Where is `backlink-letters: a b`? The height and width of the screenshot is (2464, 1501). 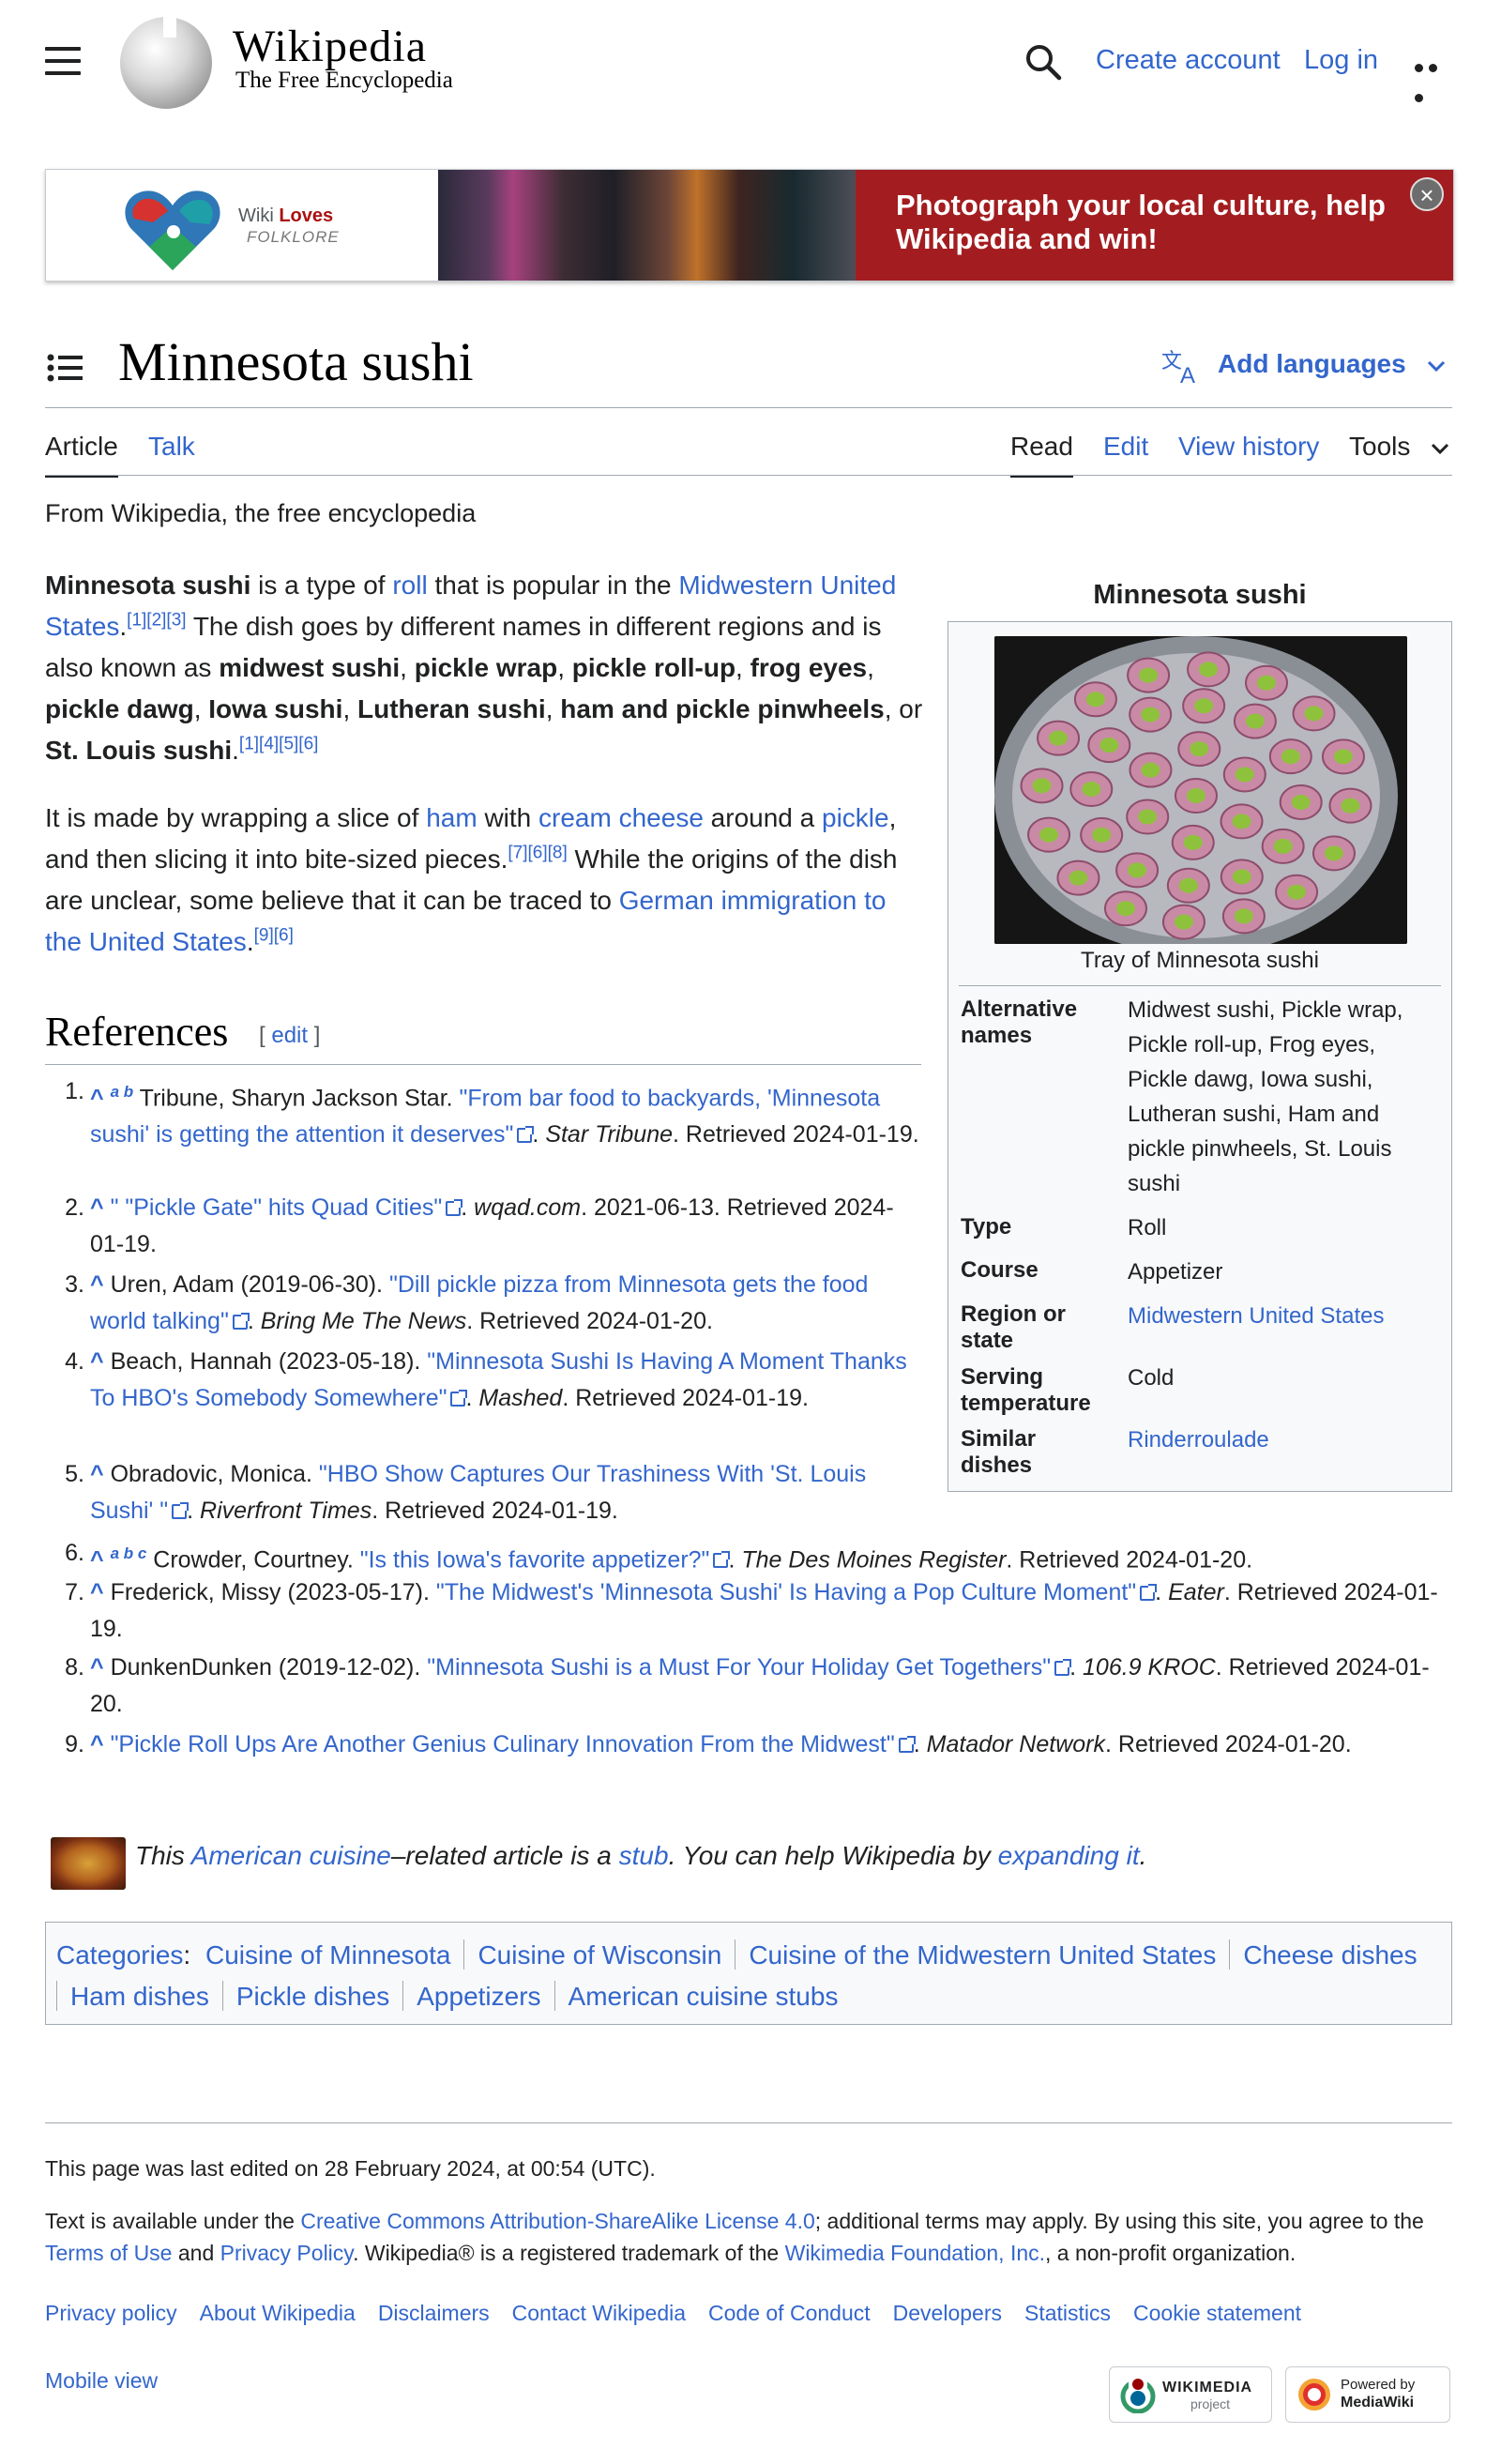
backlink-letters: a b is located at coordinates (122, 1092).